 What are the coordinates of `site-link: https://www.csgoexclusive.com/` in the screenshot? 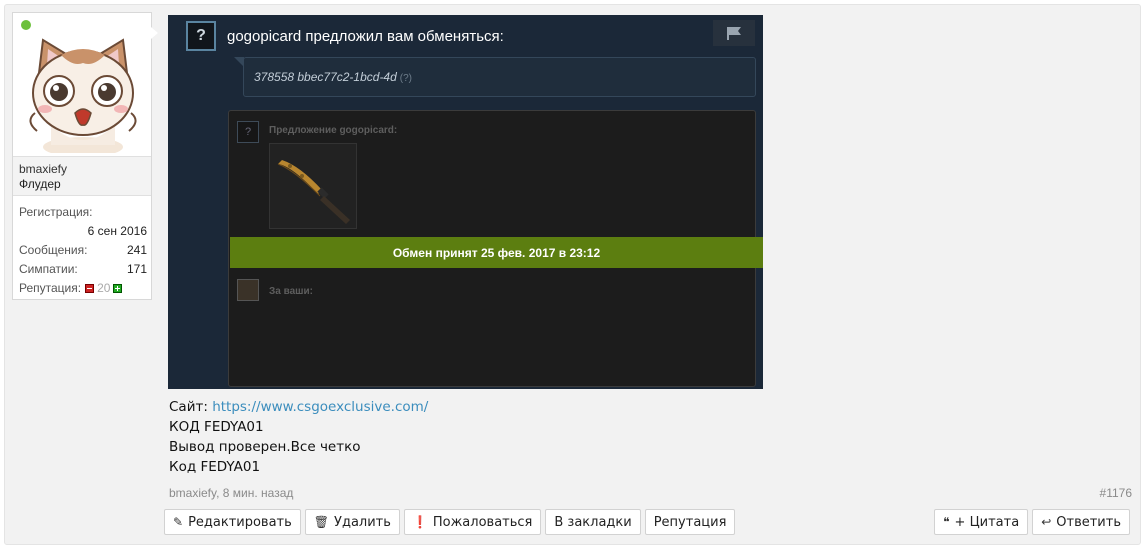 It's located at (320, 407).